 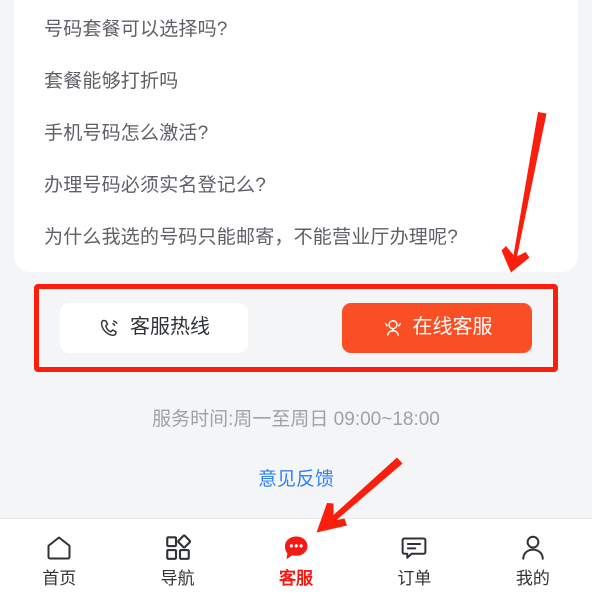 I want to click on faq-item: 套餐能够打折吗, so click(x=296, y=82).